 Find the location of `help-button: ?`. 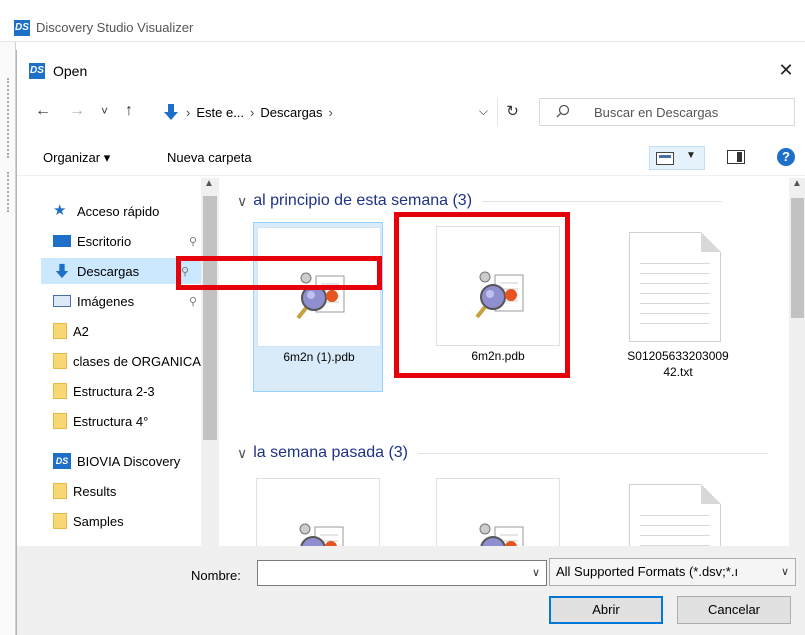

help-button: ? is located at coordinates (786, 157).